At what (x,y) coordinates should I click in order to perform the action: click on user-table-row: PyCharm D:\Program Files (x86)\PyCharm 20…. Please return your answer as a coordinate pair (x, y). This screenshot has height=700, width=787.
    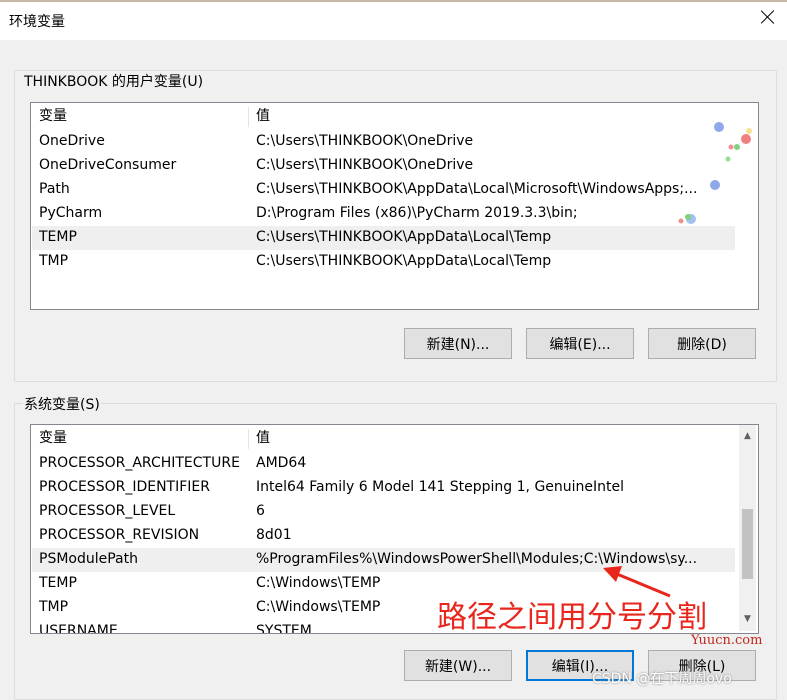
    Looking at the image, I should click on (383, 214).